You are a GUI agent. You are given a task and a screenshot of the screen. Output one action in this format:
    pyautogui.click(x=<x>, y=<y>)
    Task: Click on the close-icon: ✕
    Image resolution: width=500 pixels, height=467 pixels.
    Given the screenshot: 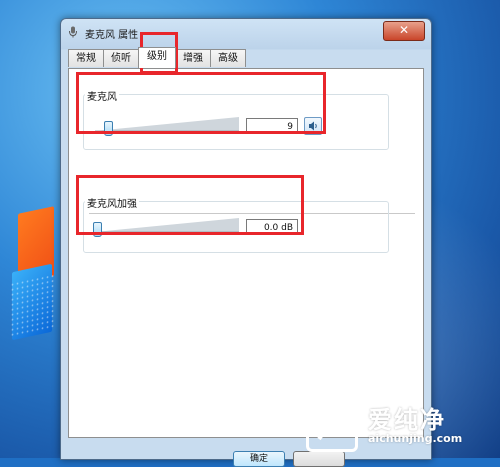 What is the action you would take?
    pyautogui.click(x=404, y=30)
    